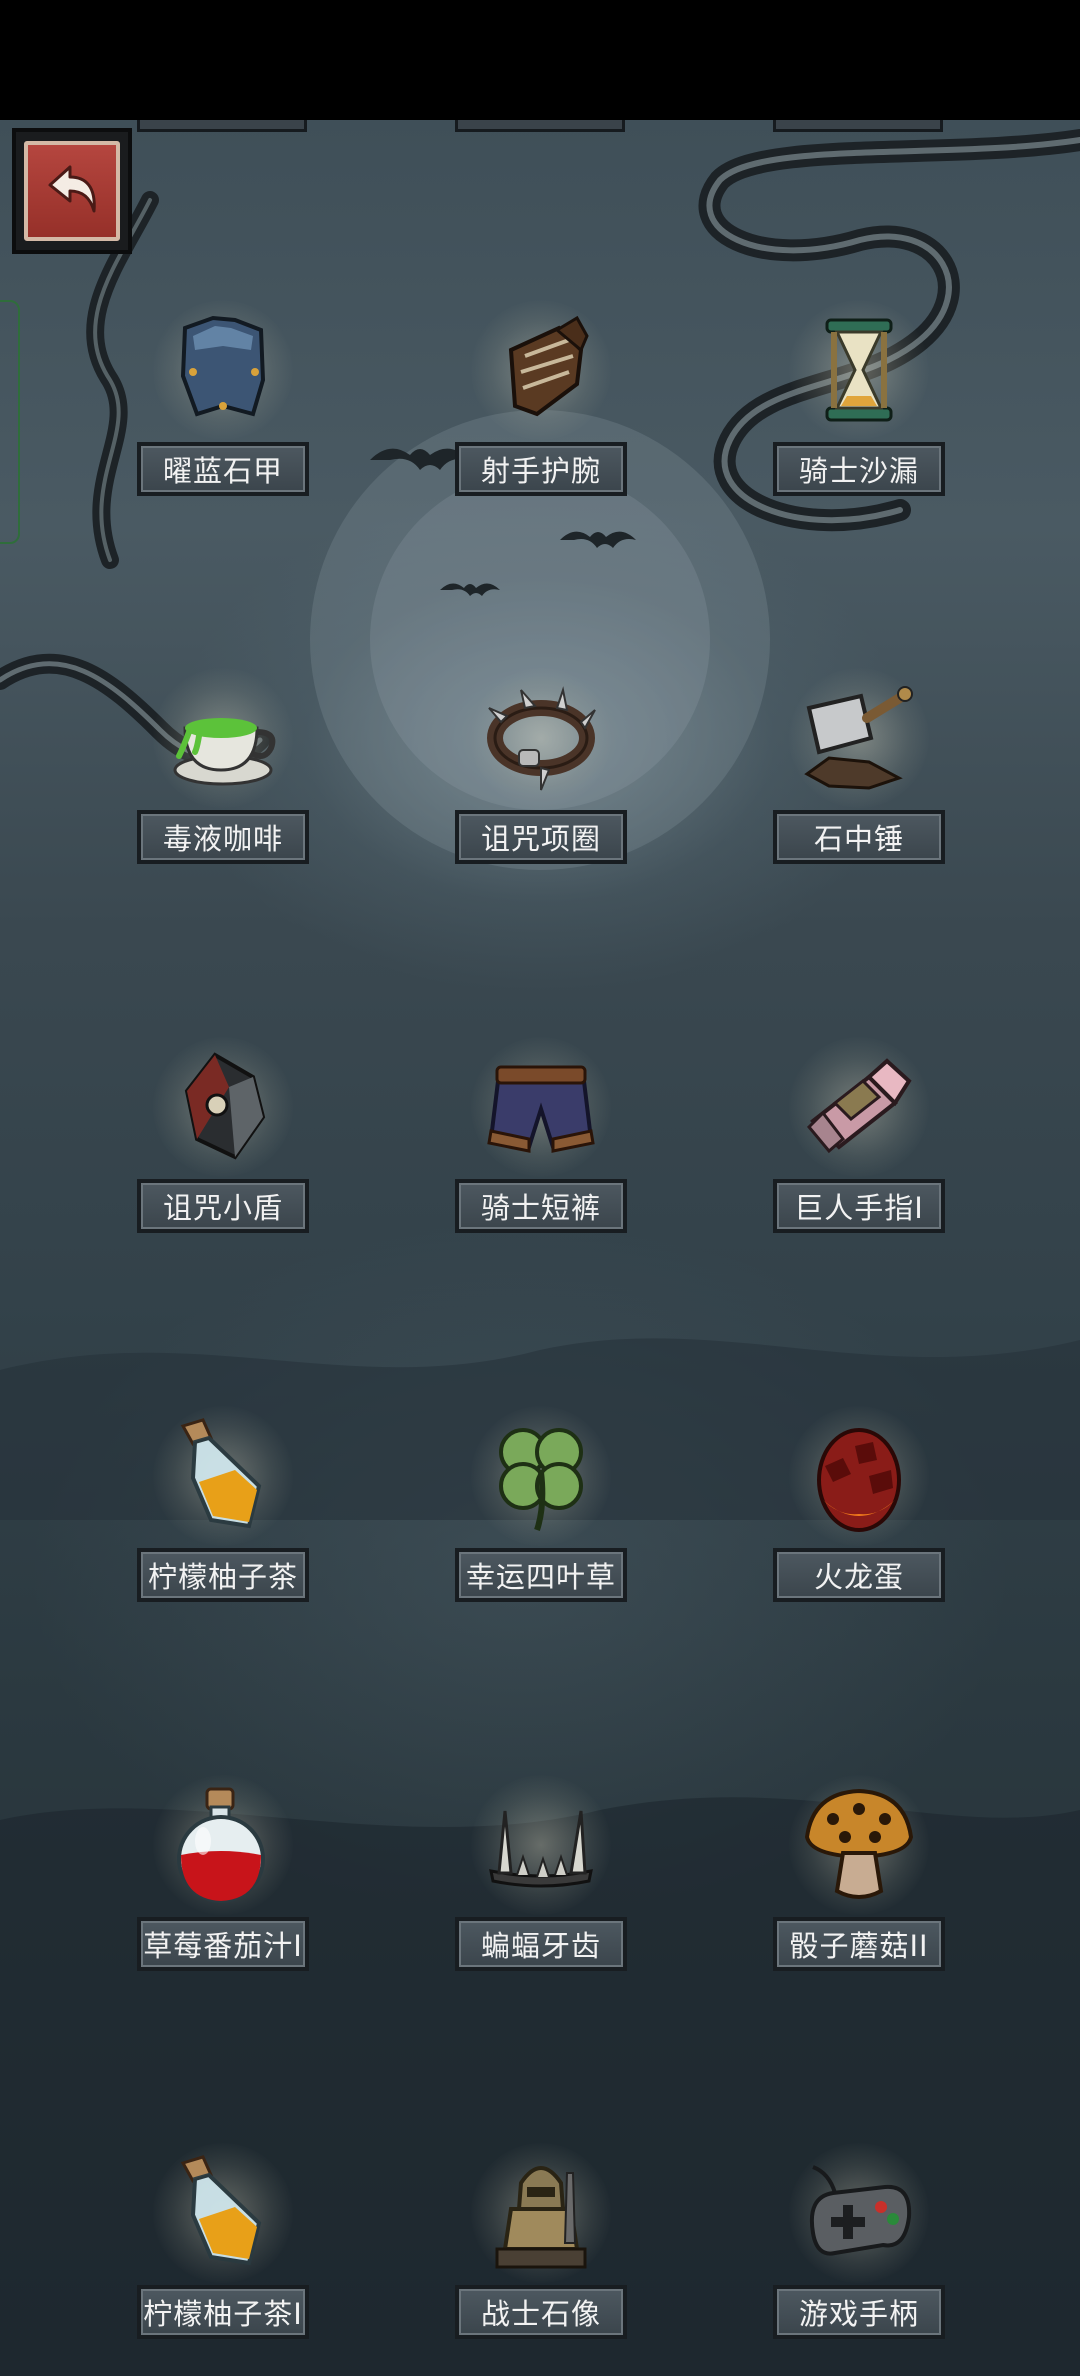 The width and height of the screenshot is (1080, 2376). Describe the element at coordinates (541, 738) in the screenshot. I see `cursed-collar-icon` at that location.